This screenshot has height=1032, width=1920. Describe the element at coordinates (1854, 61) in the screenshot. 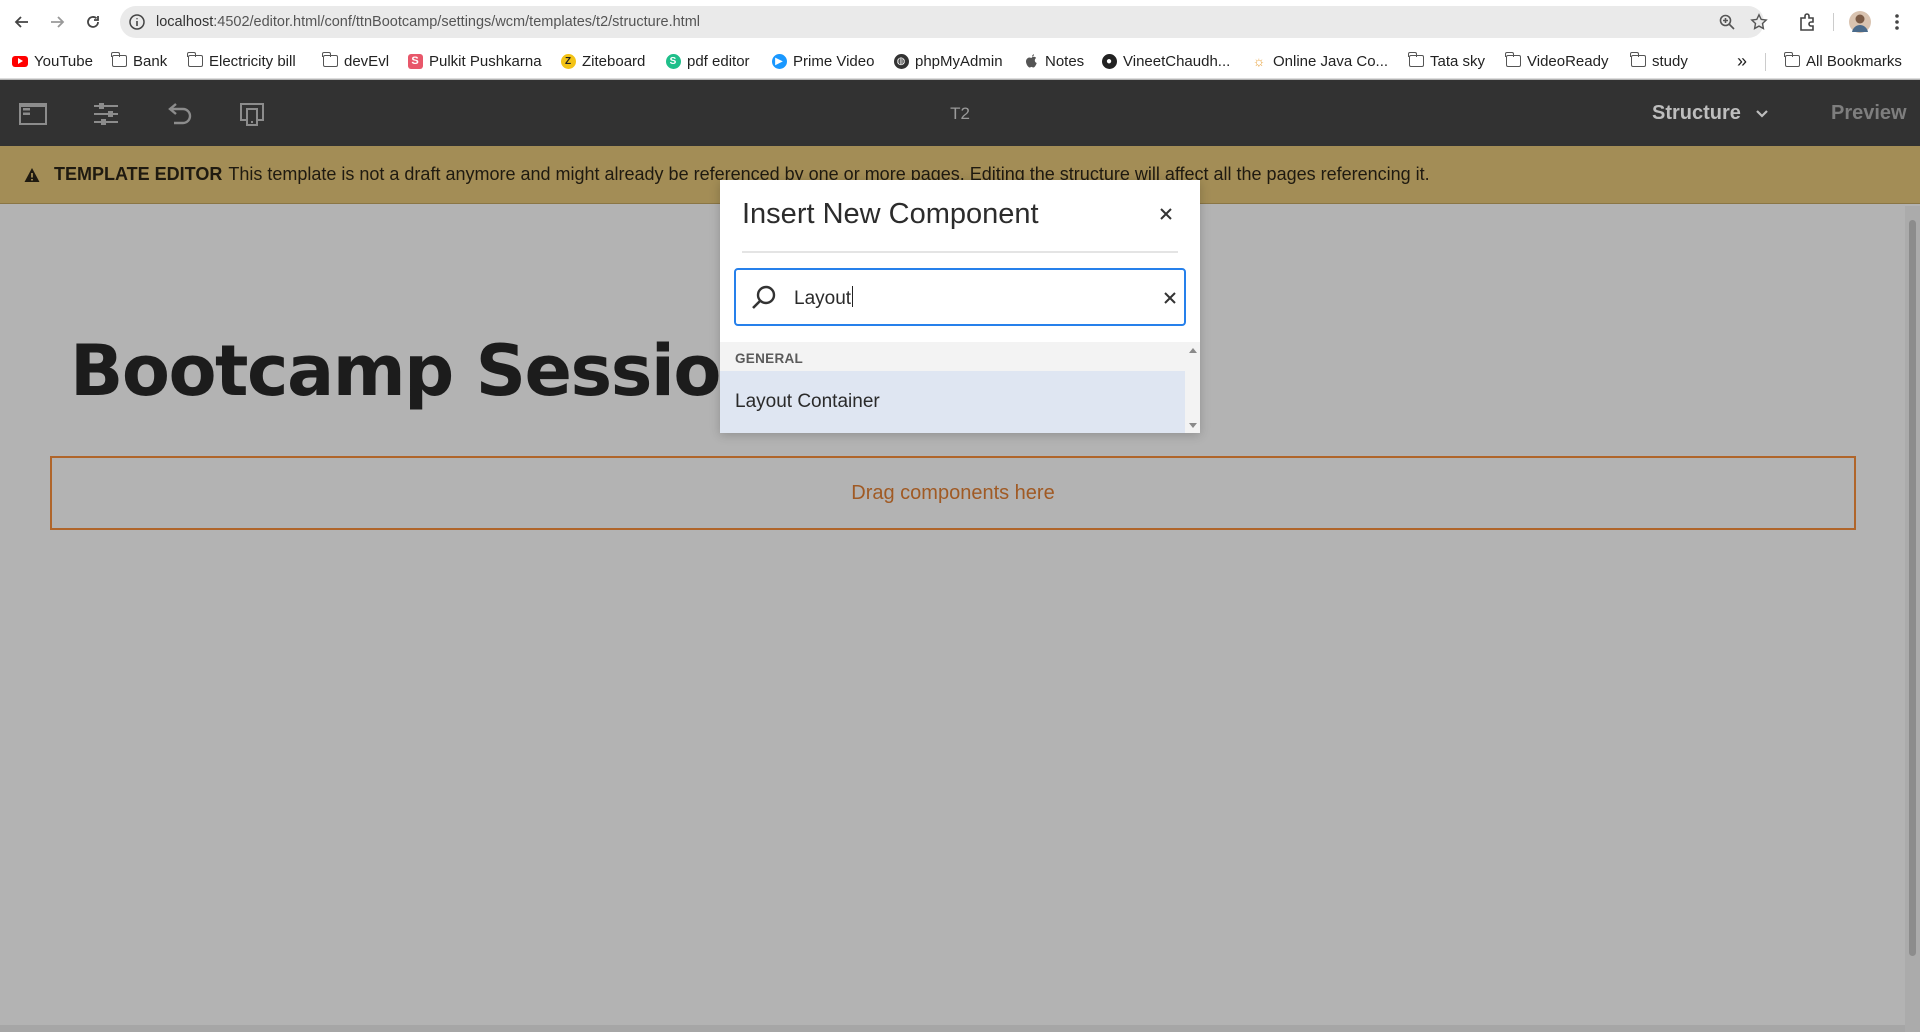

I see `bookmark-label: All Bookmarks` at that location.